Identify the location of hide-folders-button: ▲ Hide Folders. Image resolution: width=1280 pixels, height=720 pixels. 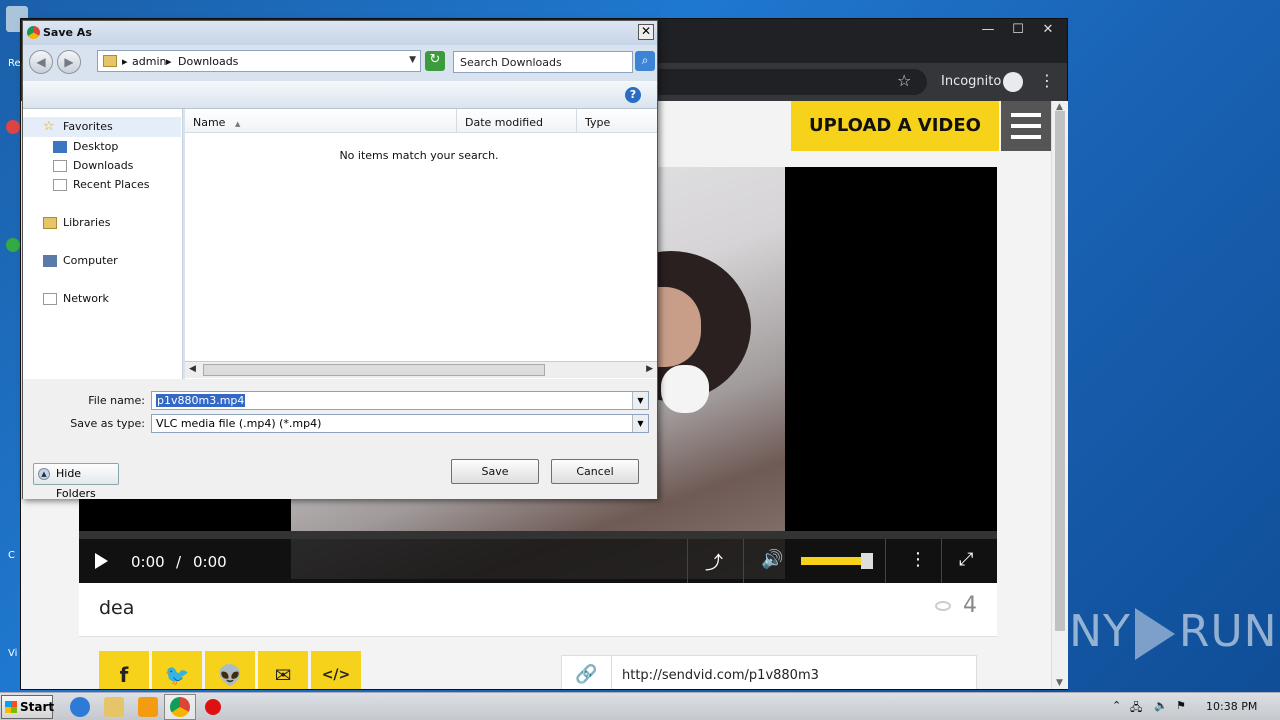
(76, 481).